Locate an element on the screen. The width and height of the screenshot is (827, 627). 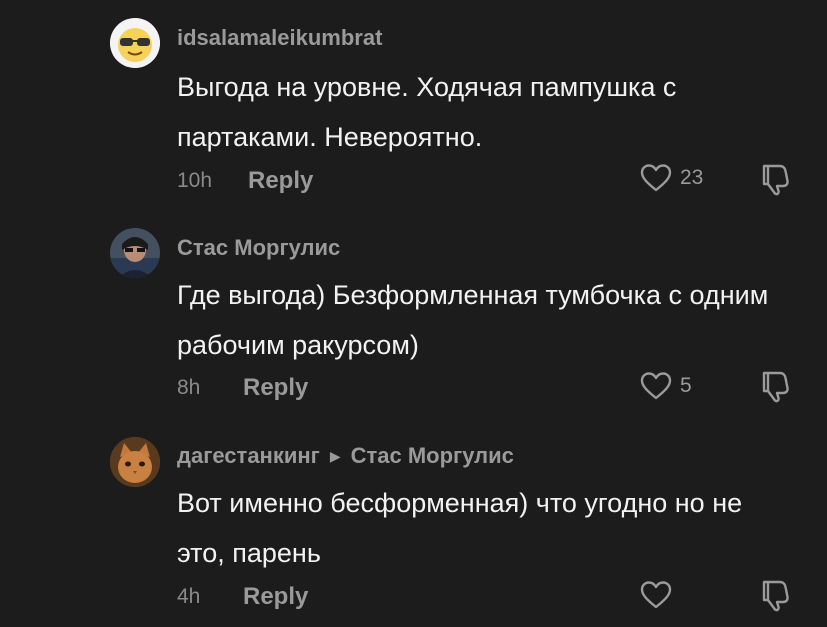
comment-time: 8h is located at coordinates (189, 387).